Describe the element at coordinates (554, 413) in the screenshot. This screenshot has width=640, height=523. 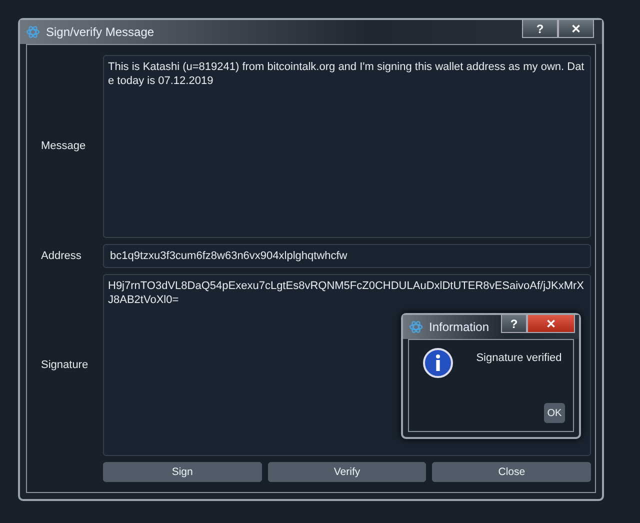
I see `ok-button: OK` at that location.